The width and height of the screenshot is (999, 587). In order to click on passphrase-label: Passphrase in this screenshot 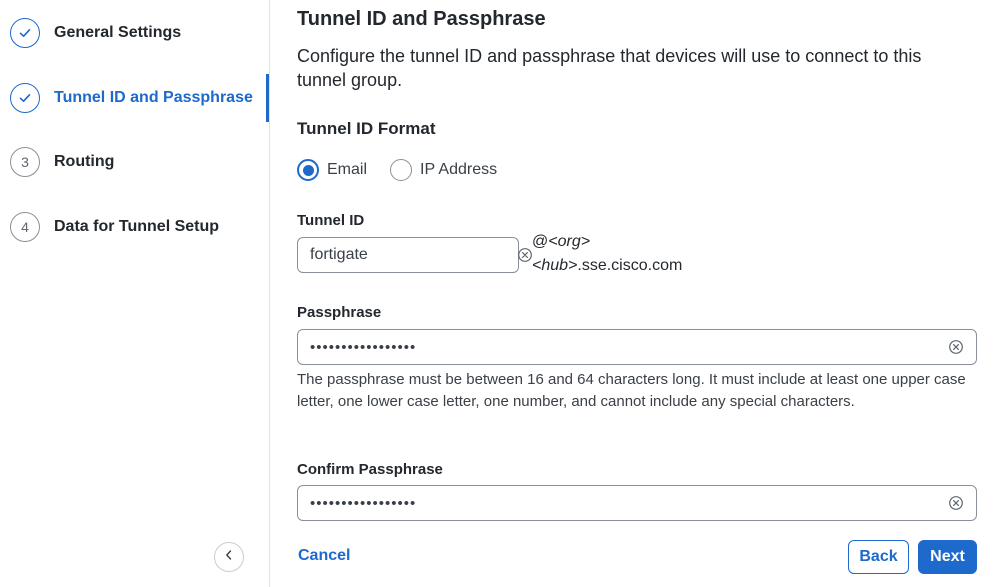, I will do `click(339, 312)`.